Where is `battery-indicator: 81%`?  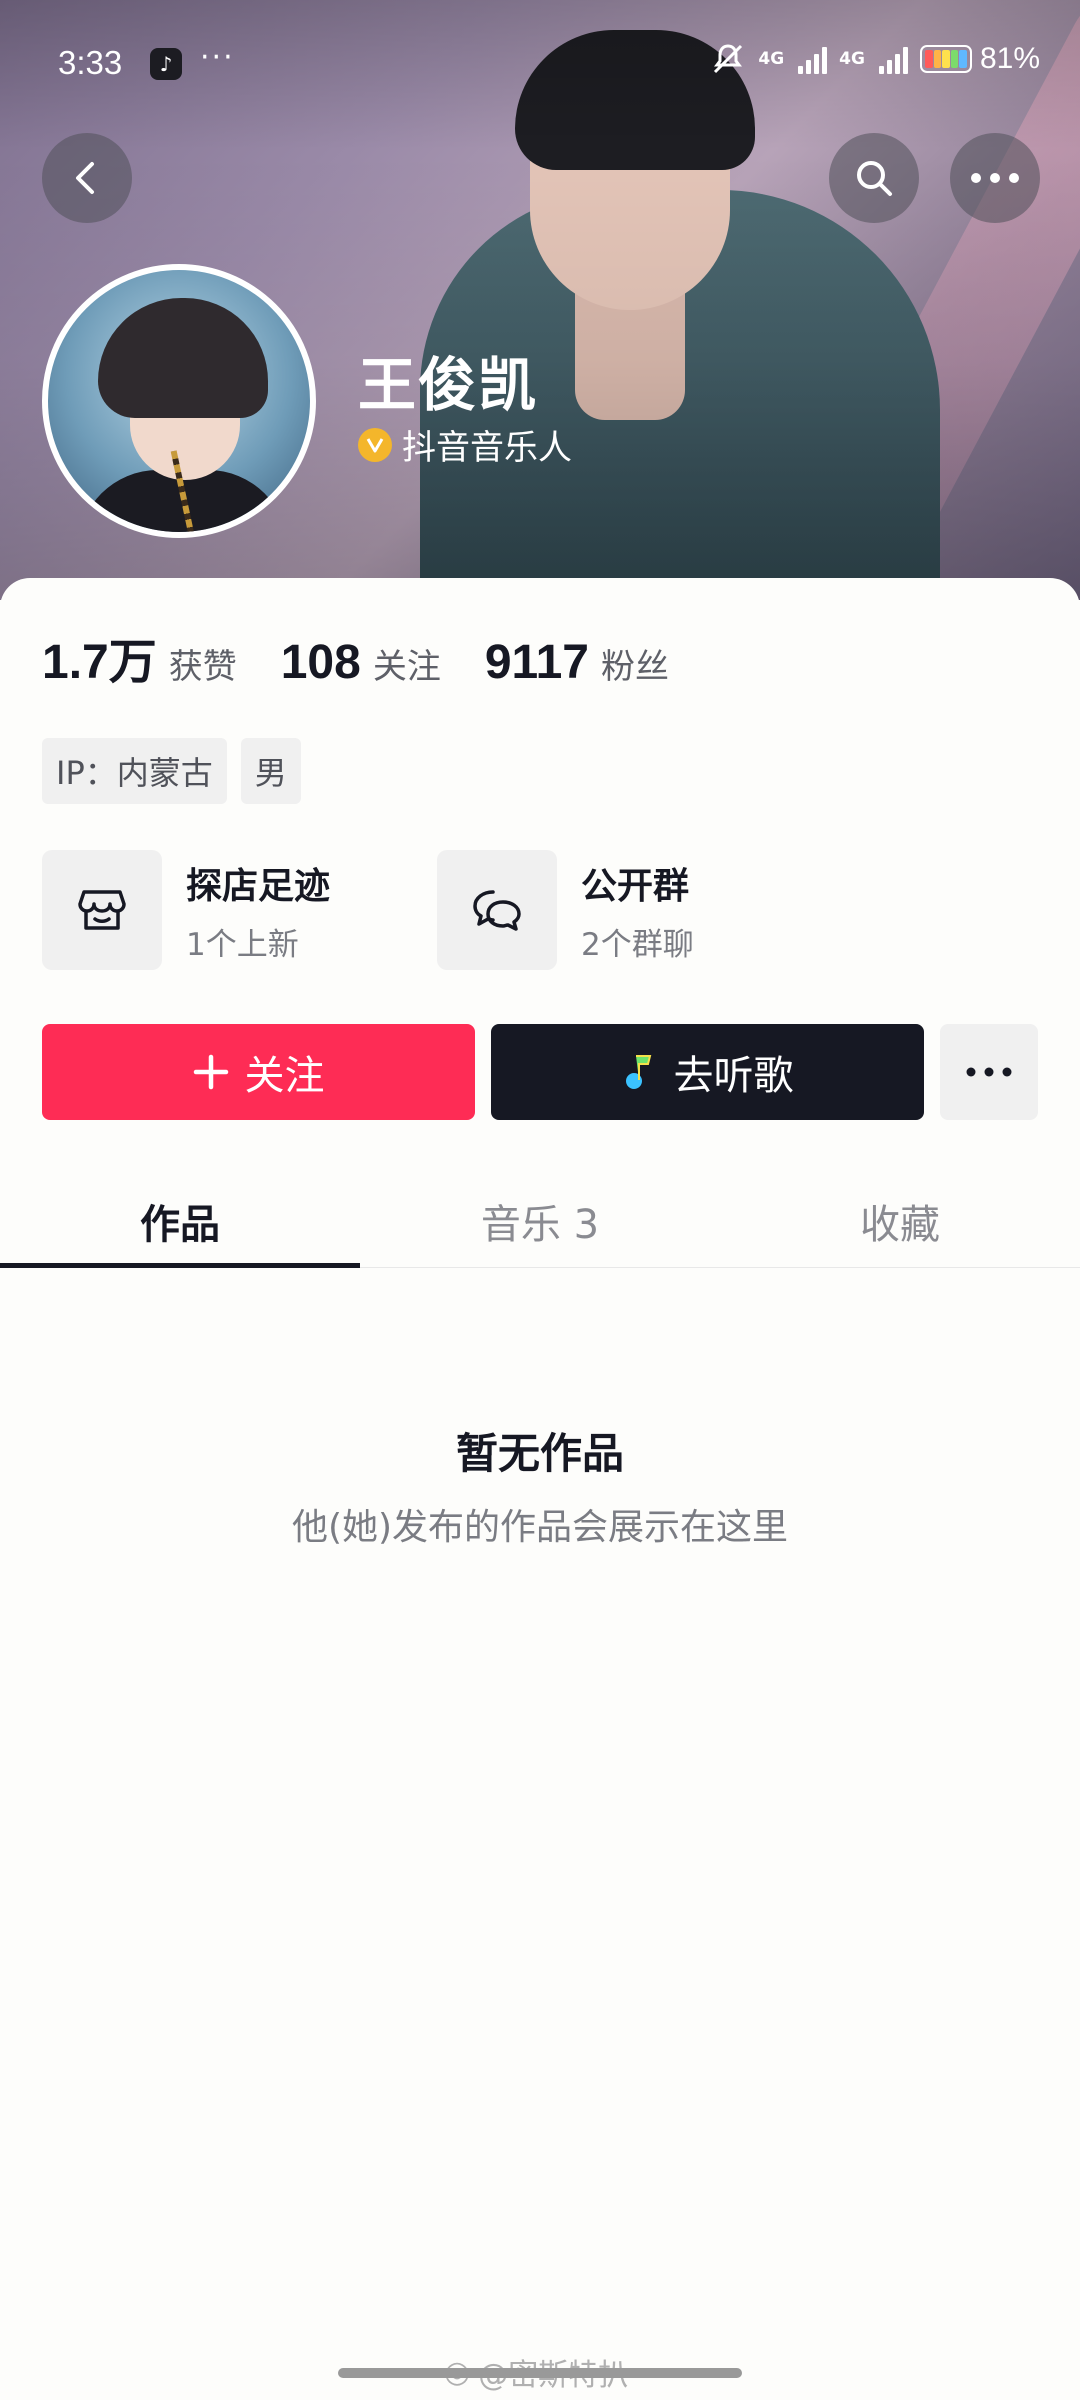
battery-indicator: 81% is located at coordinates (979, 59).